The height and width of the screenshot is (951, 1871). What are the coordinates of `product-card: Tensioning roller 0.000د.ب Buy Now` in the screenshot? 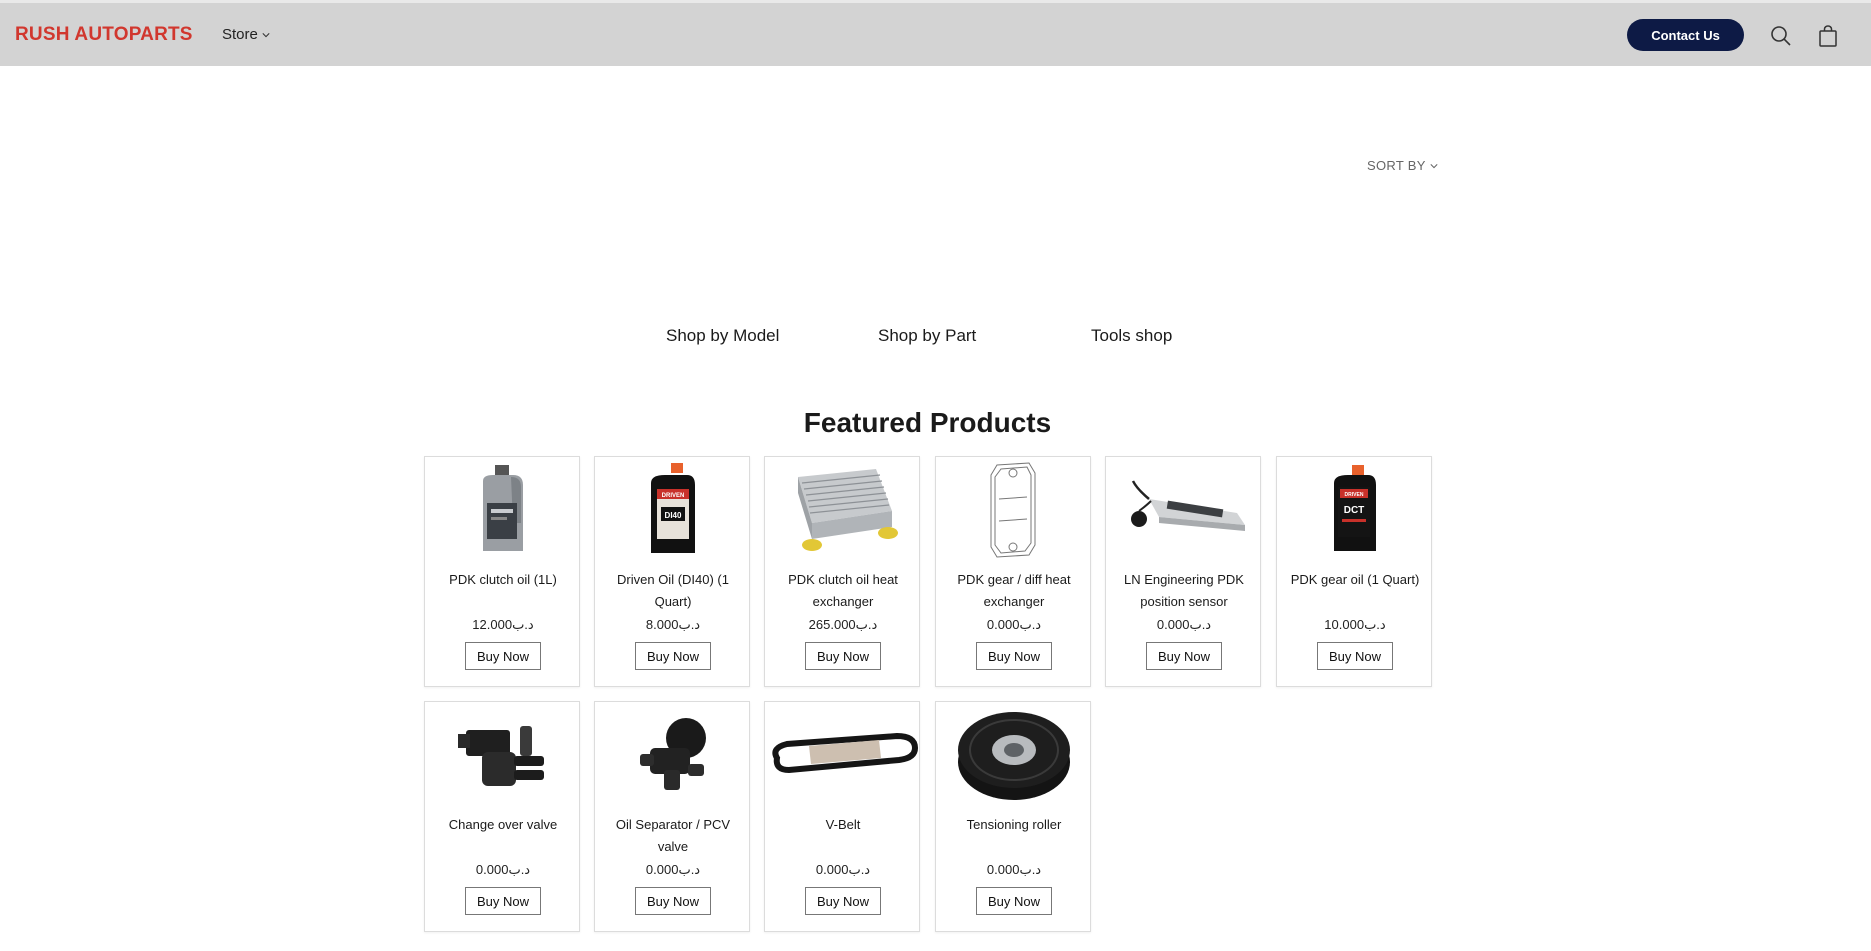 It's located at (1013, 816).